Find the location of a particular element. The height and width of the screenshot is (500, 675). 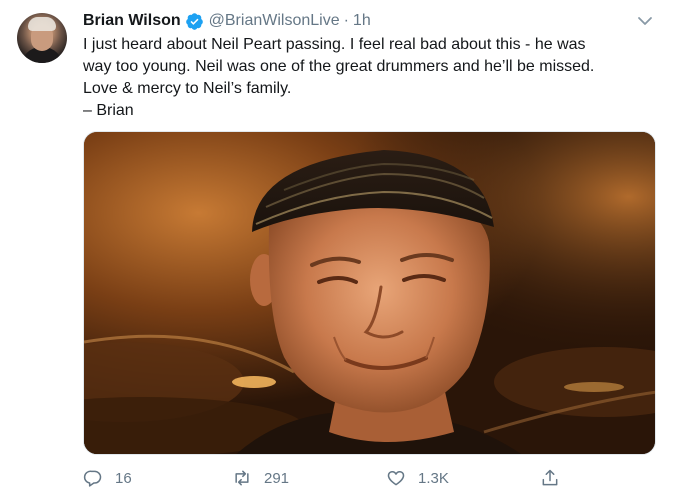

display-name: Brian Wilson is located at coordinates (132, 21).